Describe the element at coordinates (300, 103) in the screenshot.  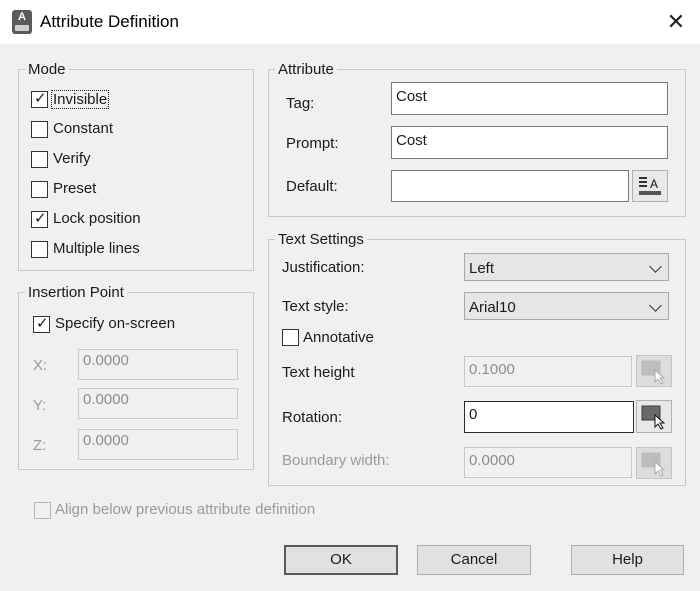
I see `tag-label: Tag:` at that location.